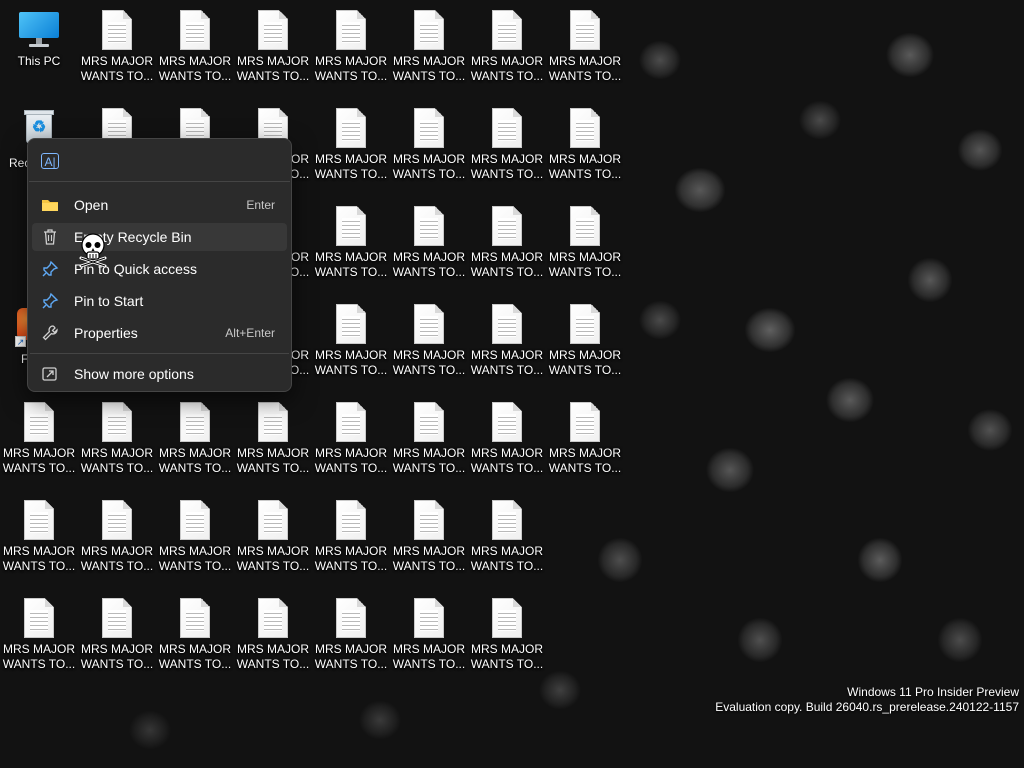 Image resolution: width=1024 pixels, height=768 pixels. I want to click on menu-item-pin-quick-access: Pin to Quick access, so click(159, 269).